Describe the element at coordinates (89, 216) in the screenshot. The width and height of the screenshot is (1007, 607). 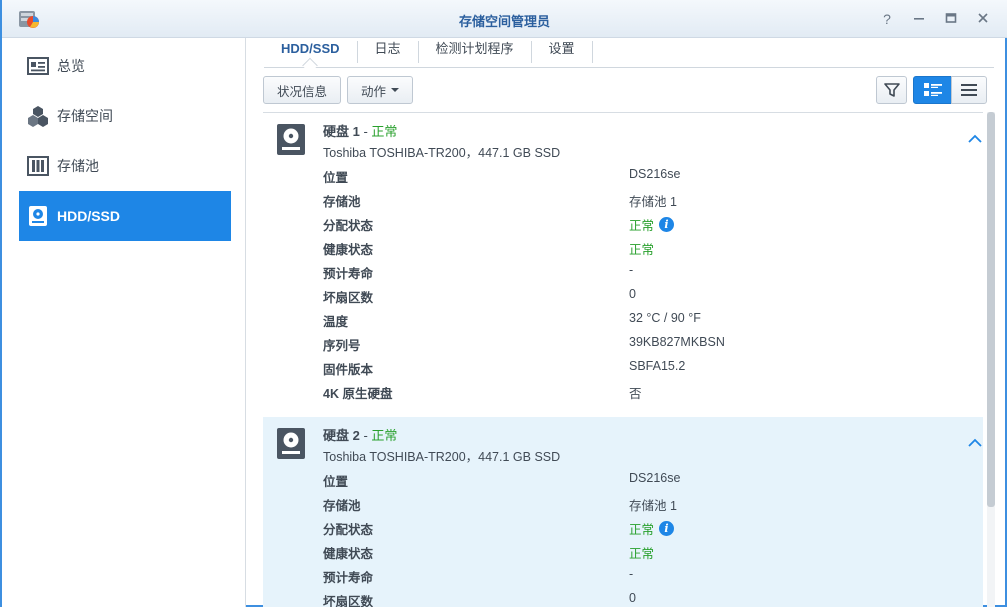
I see `sidebar-item-label: HDD/SSD` at that location.